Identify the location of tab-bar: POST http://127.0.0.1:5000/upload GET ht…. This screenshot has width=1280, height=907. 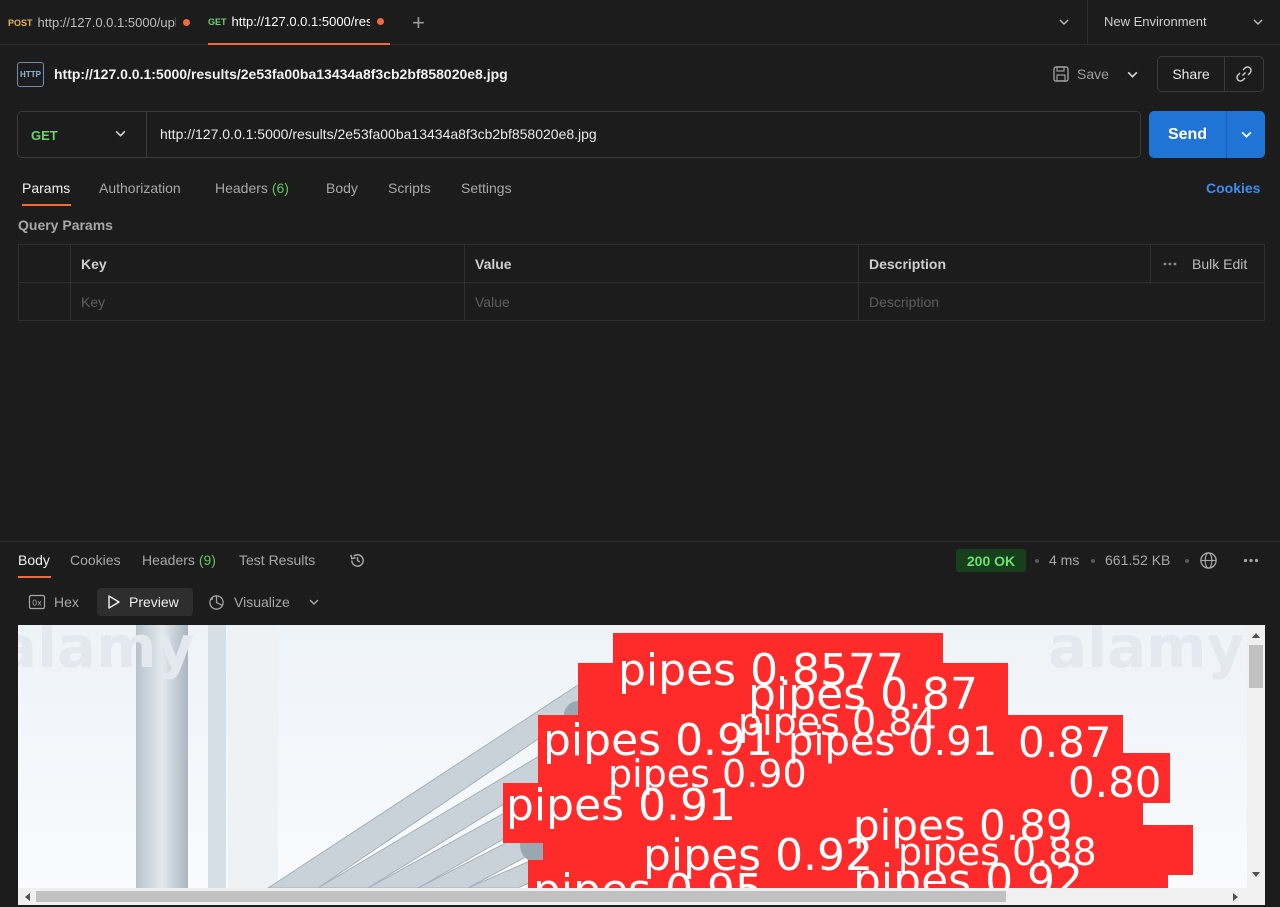
(640, 22).